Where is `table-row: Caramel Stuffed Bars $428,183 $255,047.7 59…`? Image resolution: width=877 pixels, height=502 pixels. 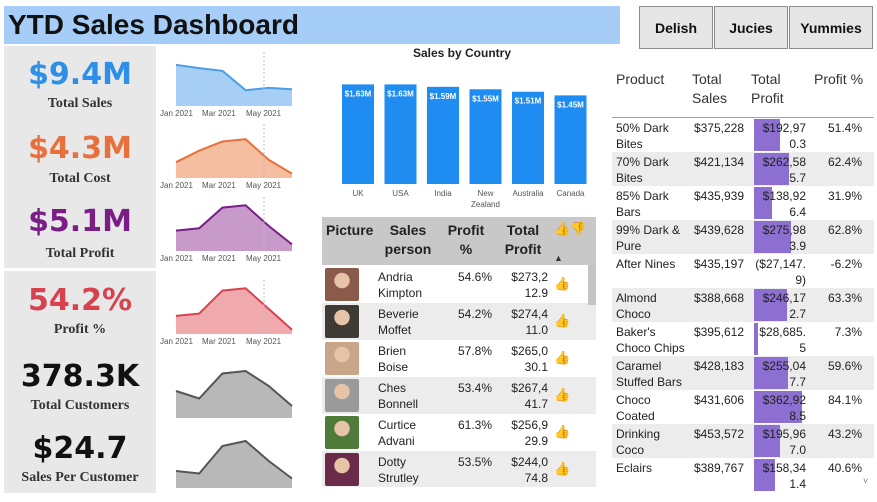
table-row: Caramel Stuffed Bars $428,183 $255,047.7 59… is located at coordinates (743, 373).